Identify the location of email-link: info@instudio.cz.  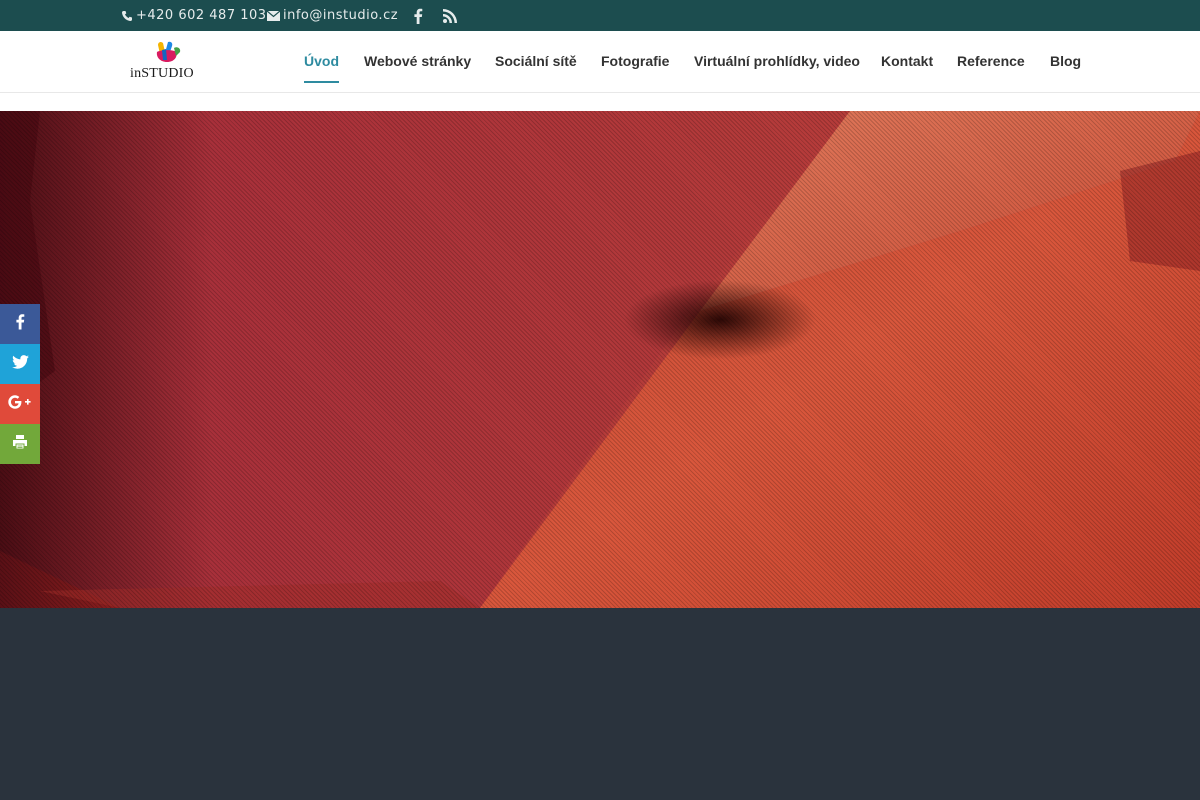
(332, 15).